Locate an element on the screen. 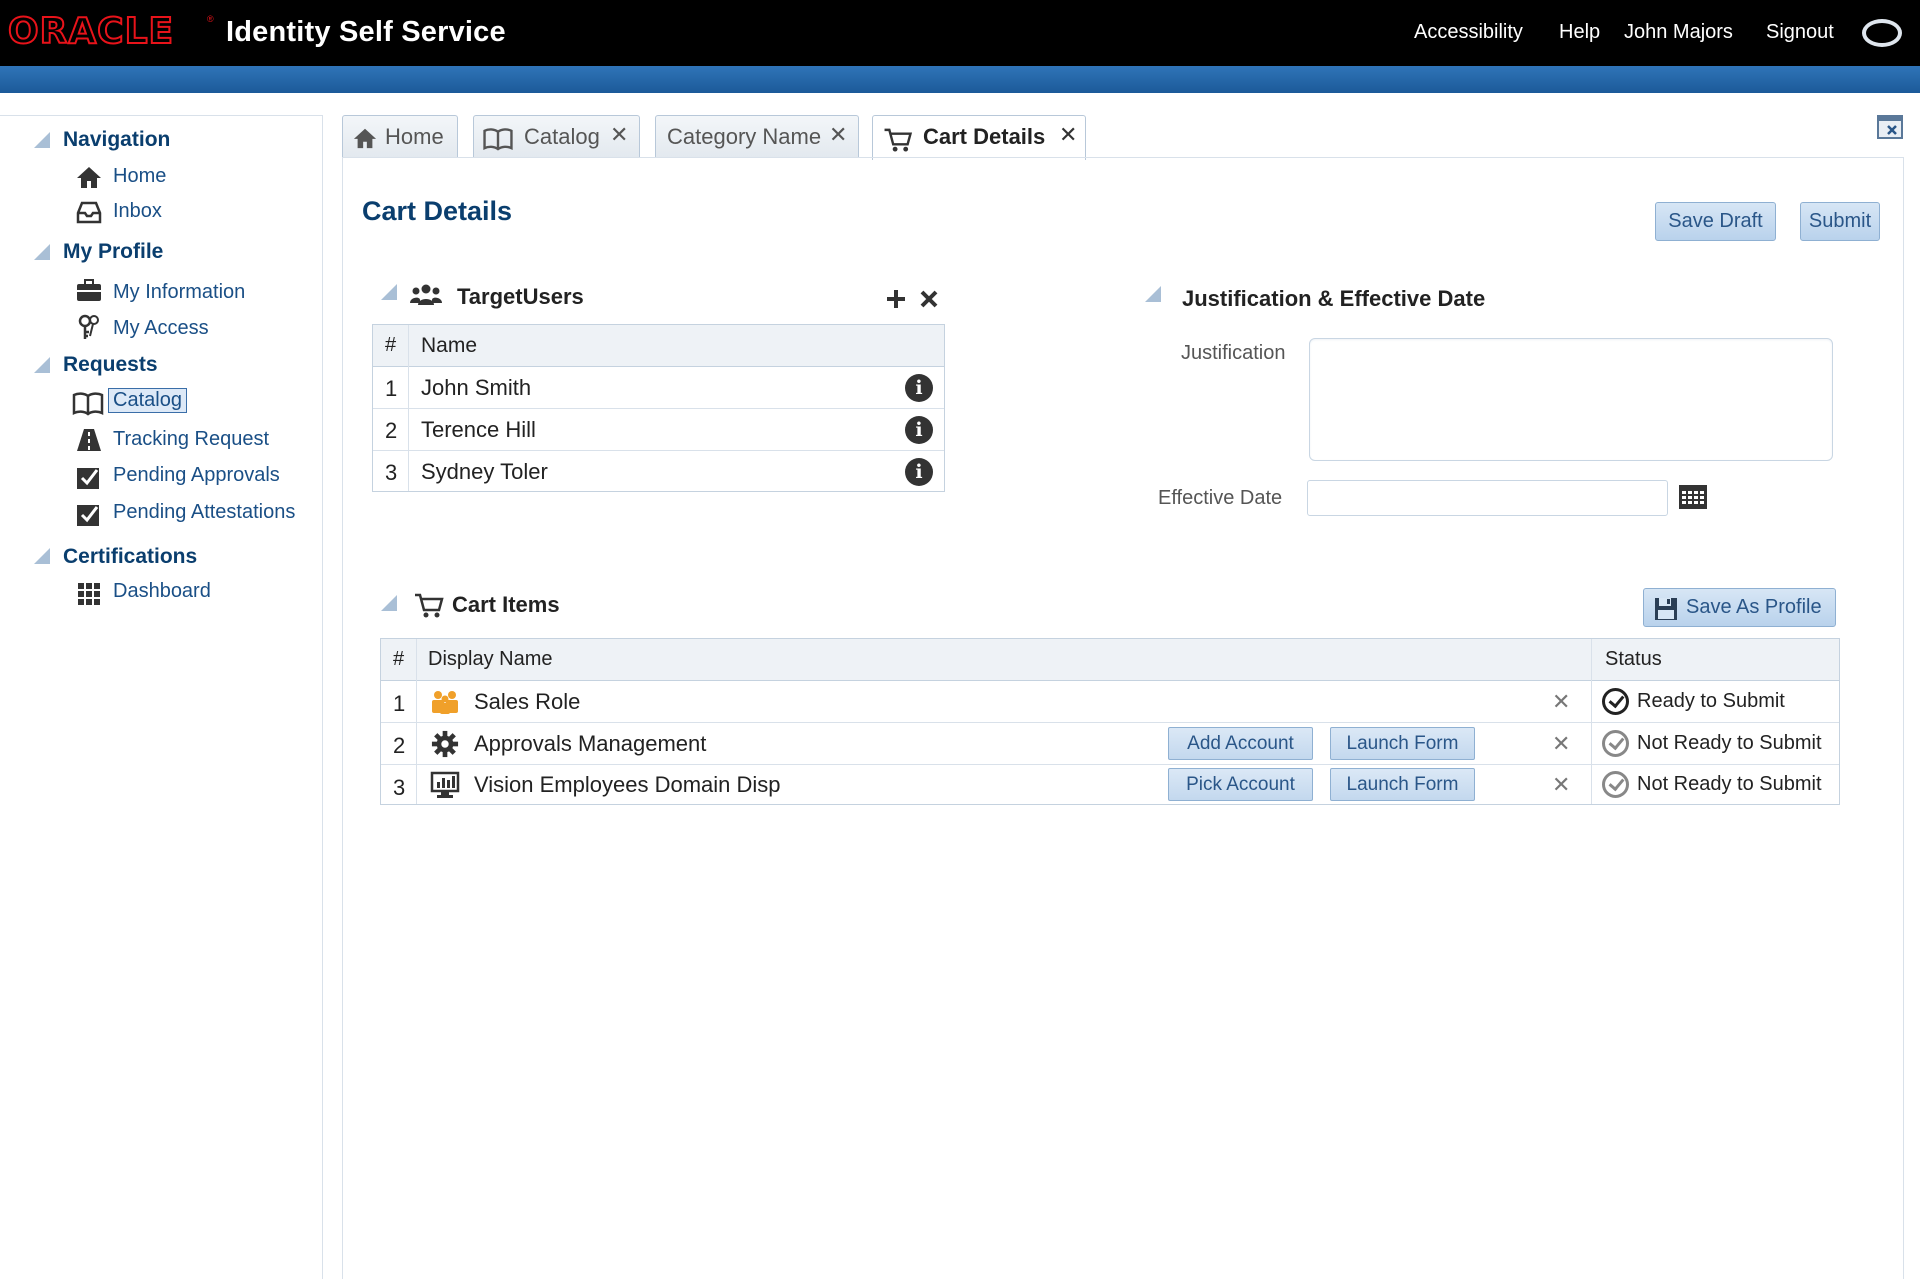 This screenshot has height=1279, width=1920. table-row: 1 Sales Role ✕ Ready to Submit is located at coordinates (1110, 702).